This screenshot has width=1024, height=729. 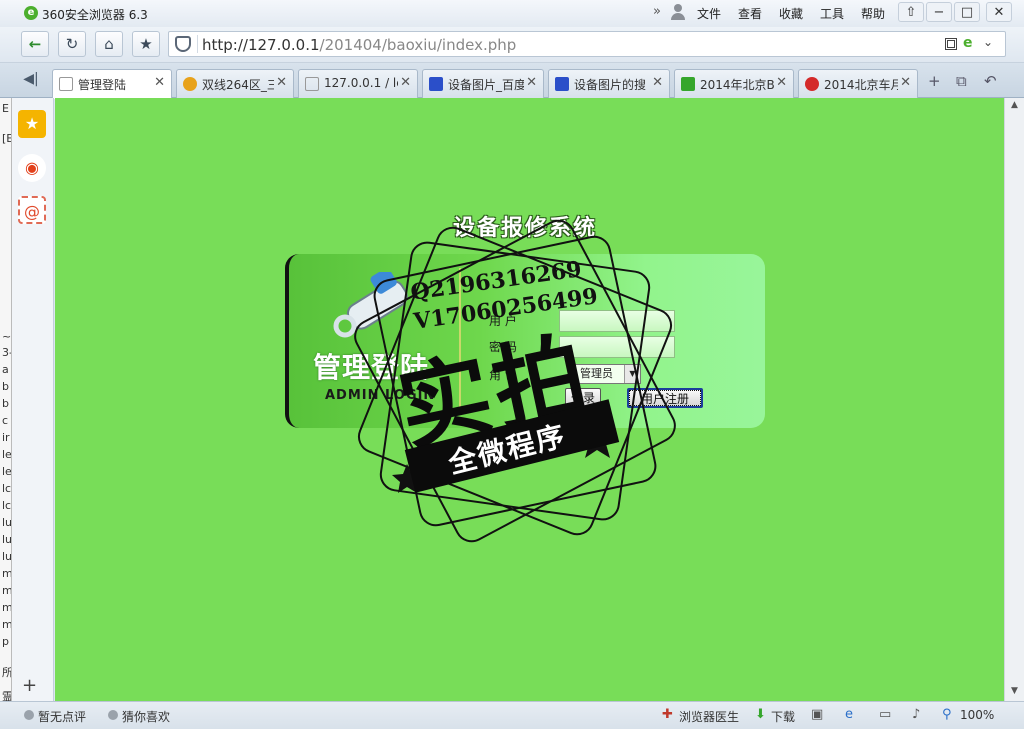 I want to click on ie-icon: e, so click(x=849, y=714).